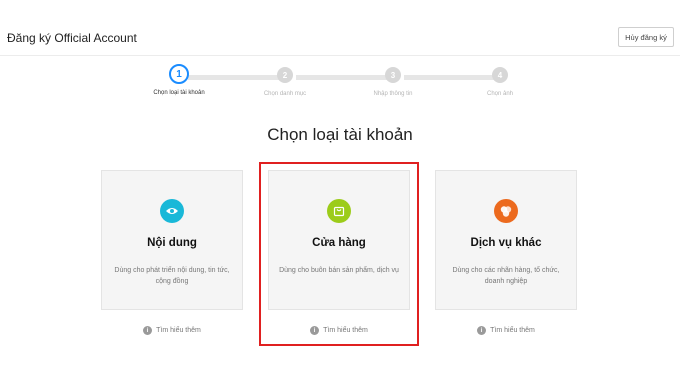 The height and width of the screenshot is (390, 680). Describe the element at coordinates (393, 94) in the screenshot. I see `step-label: Nhập thông tin` at that location.